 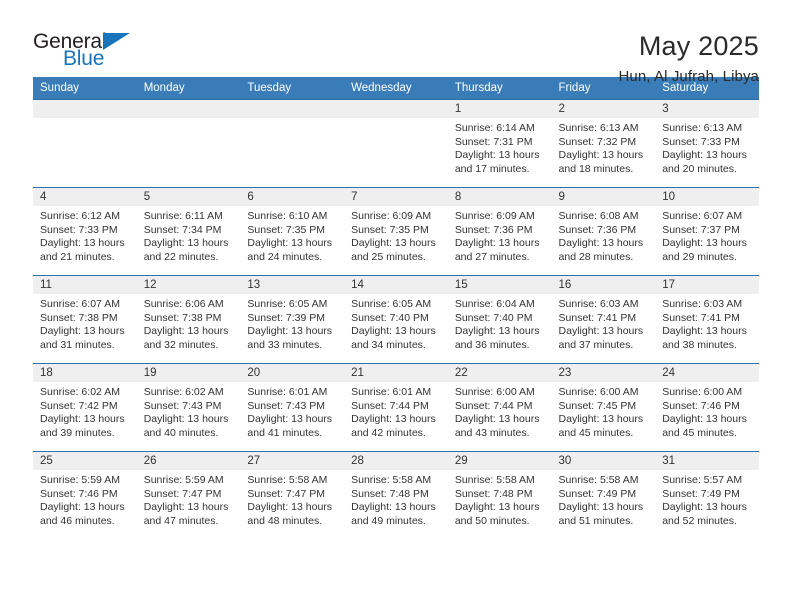 What do you see at coordinates (183, 304) in the screenshot?
I see `sunrise-time: Sunrise: 6:06 AM` at bounding box center [183, 304].